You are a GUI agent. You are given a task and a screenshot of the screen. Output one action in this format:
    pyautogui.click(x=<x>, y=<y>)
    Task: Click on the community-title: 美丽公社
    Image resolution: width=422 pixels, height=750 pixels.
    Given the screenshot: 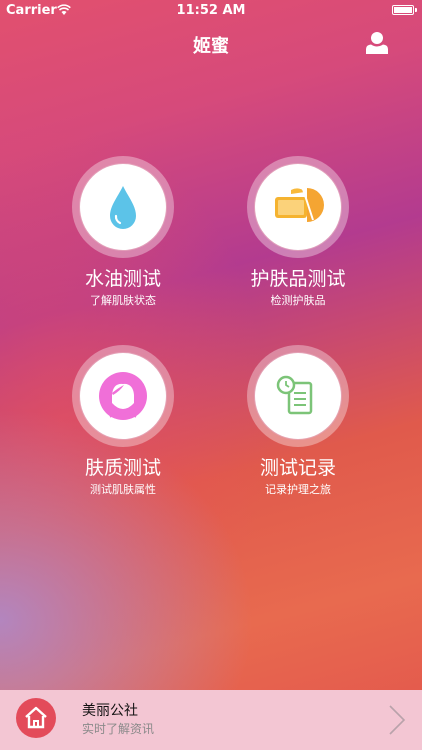 What is the action you would take?
    pyautogui.click(x=110, y=711)
    